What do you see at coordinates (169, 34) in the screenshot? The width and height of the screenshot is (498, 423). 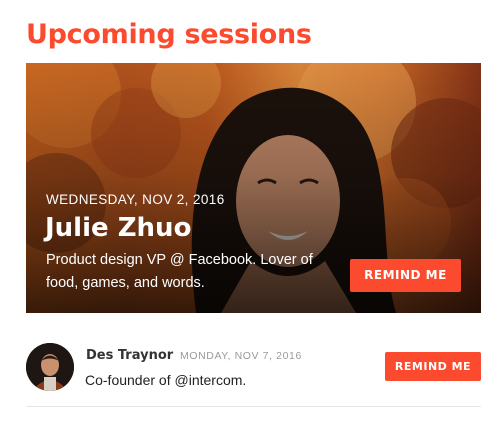 I see `section-heading: Upcoming sessions` at bounding box center [169, 34].